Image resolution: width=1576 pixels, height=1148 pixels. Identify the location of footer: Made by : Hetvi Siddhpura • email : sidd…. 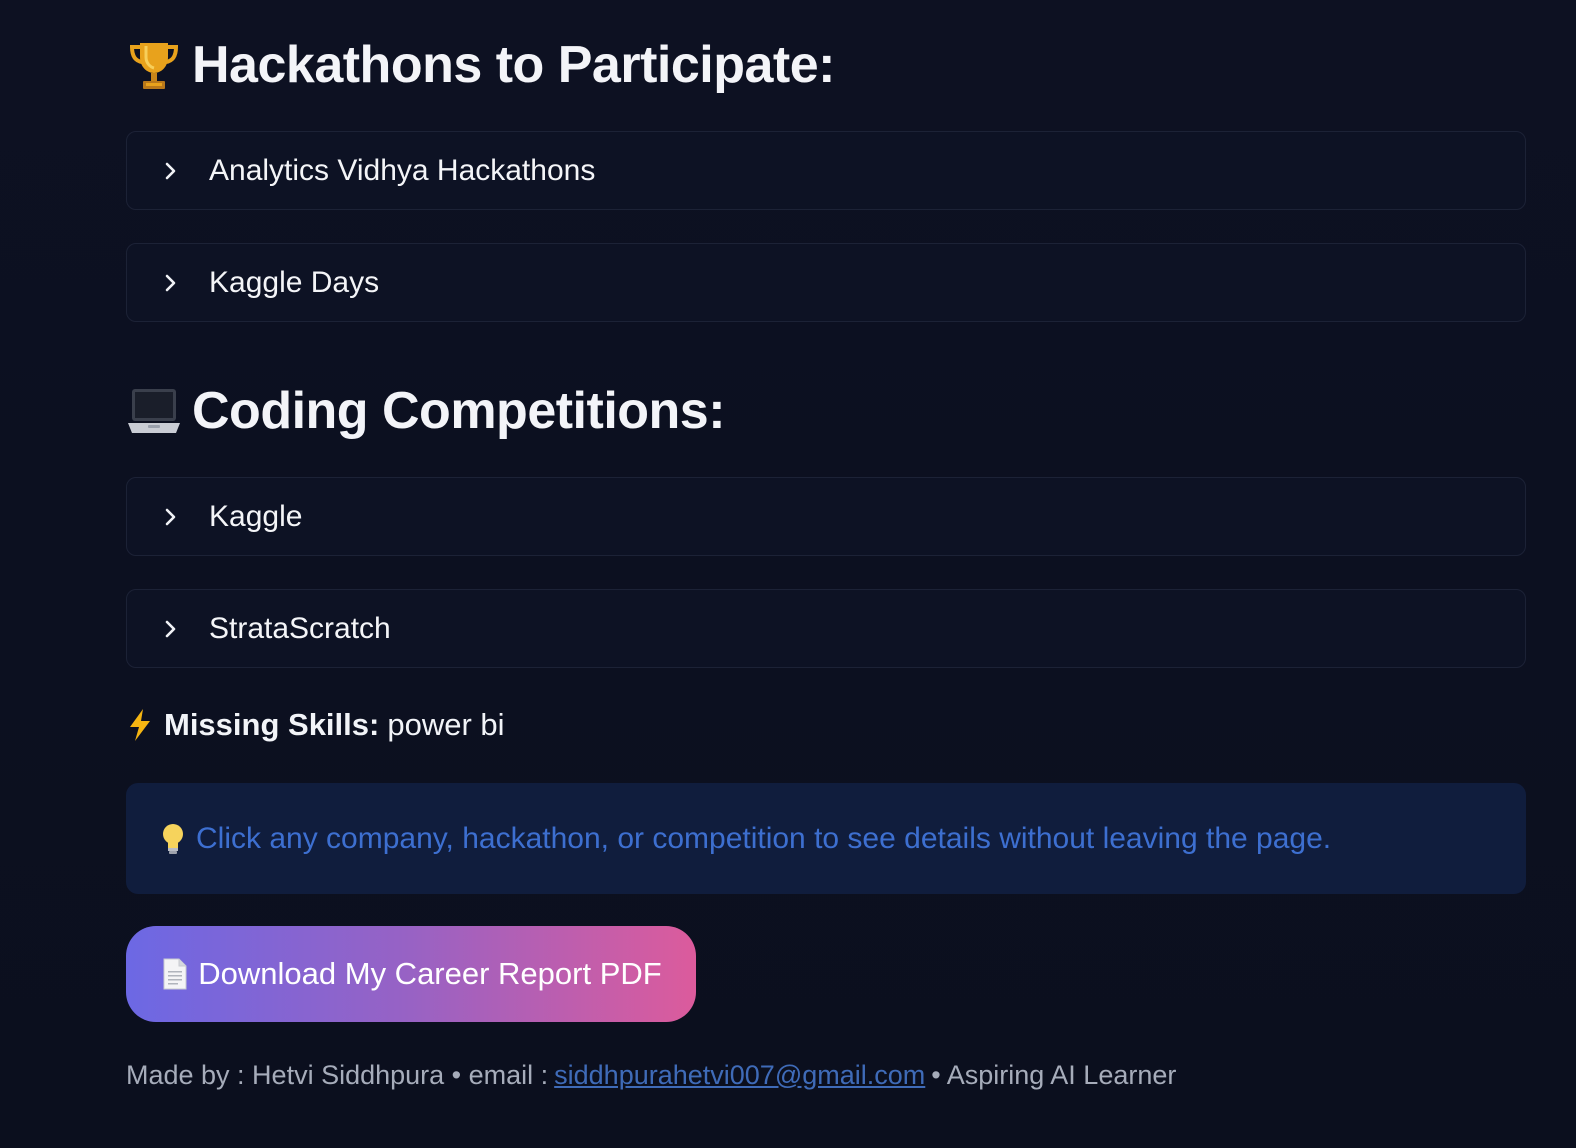
(651, 1075).